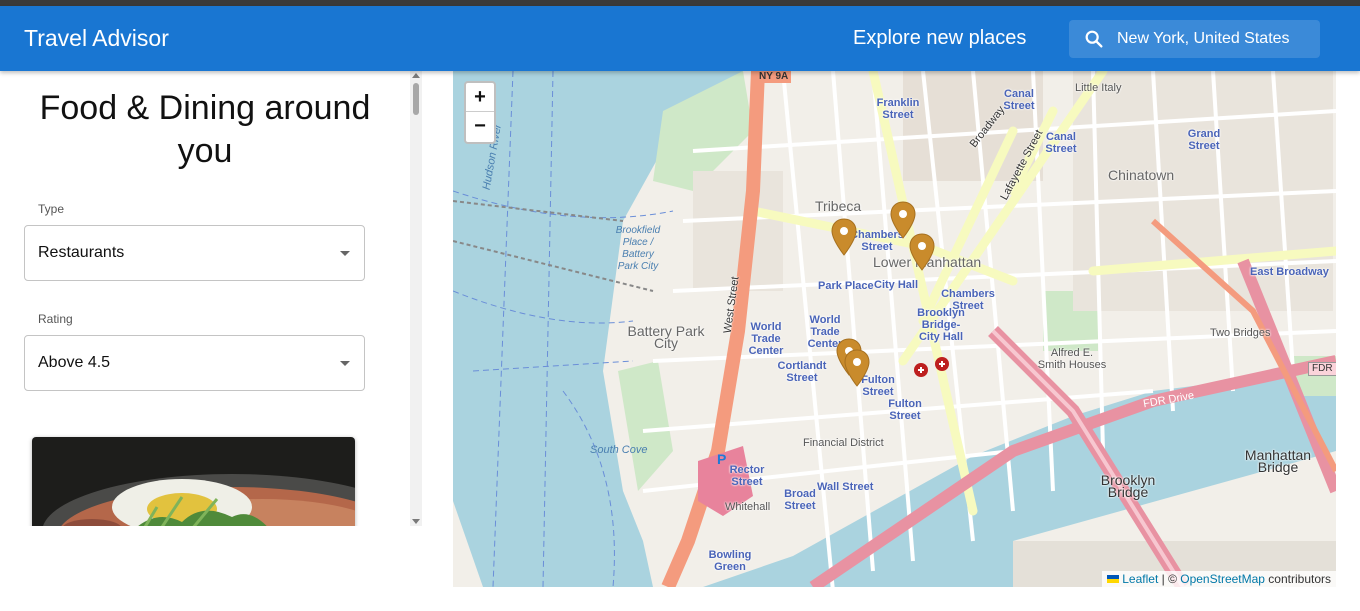 The height and width of the screenshot is (611, 1360). Describe the element at coordinates (802, 372) in the screenshot. I see `map-label-cortlandt: Cortlandt Street` at that location.